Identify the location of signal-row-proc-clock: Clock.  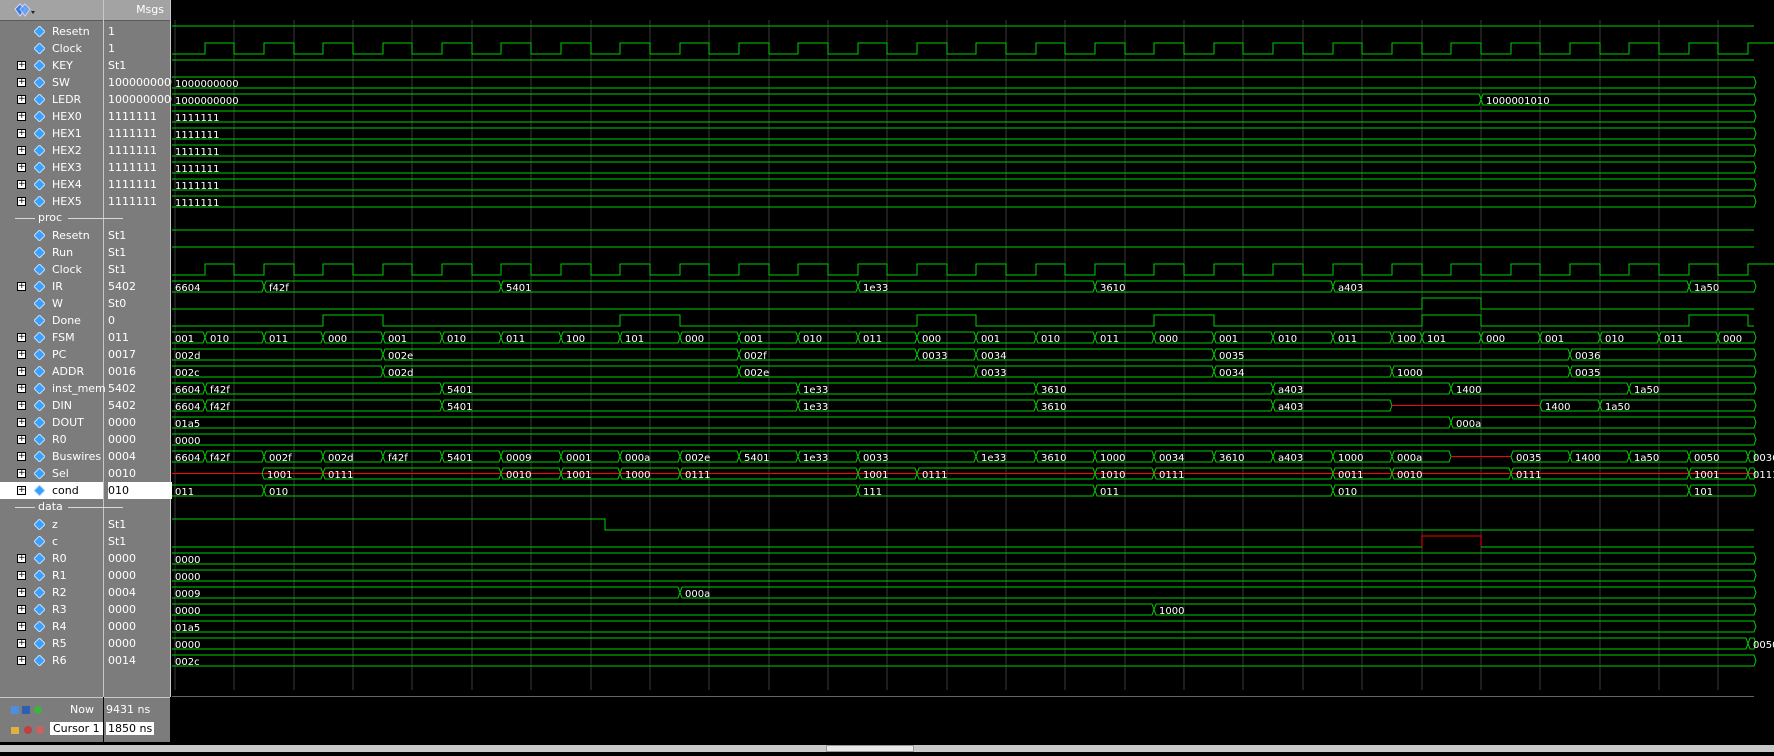
(51, 269).